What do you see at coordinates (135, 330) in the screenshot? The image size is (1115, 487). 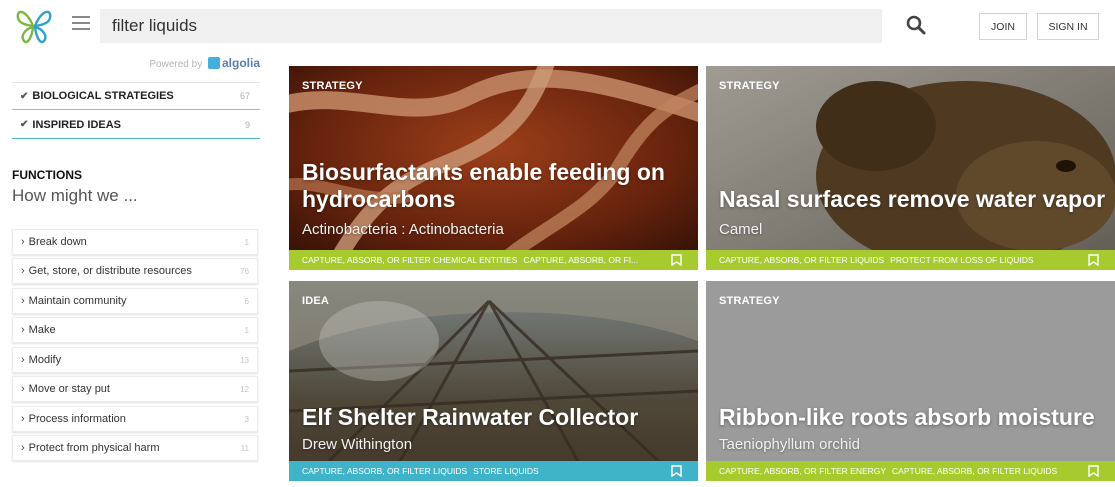 I see `function-item-make: › Make 1` at bounding box center [135, 330].